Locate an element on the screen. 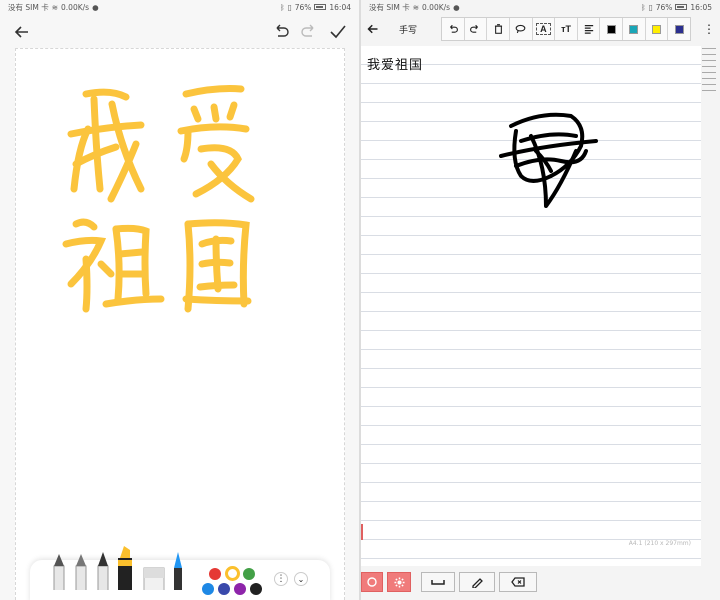 This screenshot has width=720, height=600. font-size-icon: ᴛT is located at coordinates (566, 29).